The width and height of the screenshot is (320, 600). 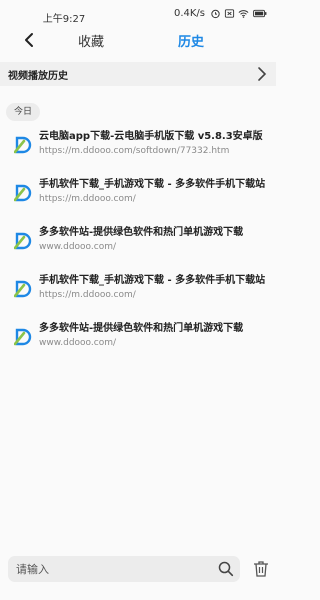 What do you see at coordinates (221, 13) in the screenshot?
I see `status-icons: 0.4K/s` at bounding box center [221, 13].